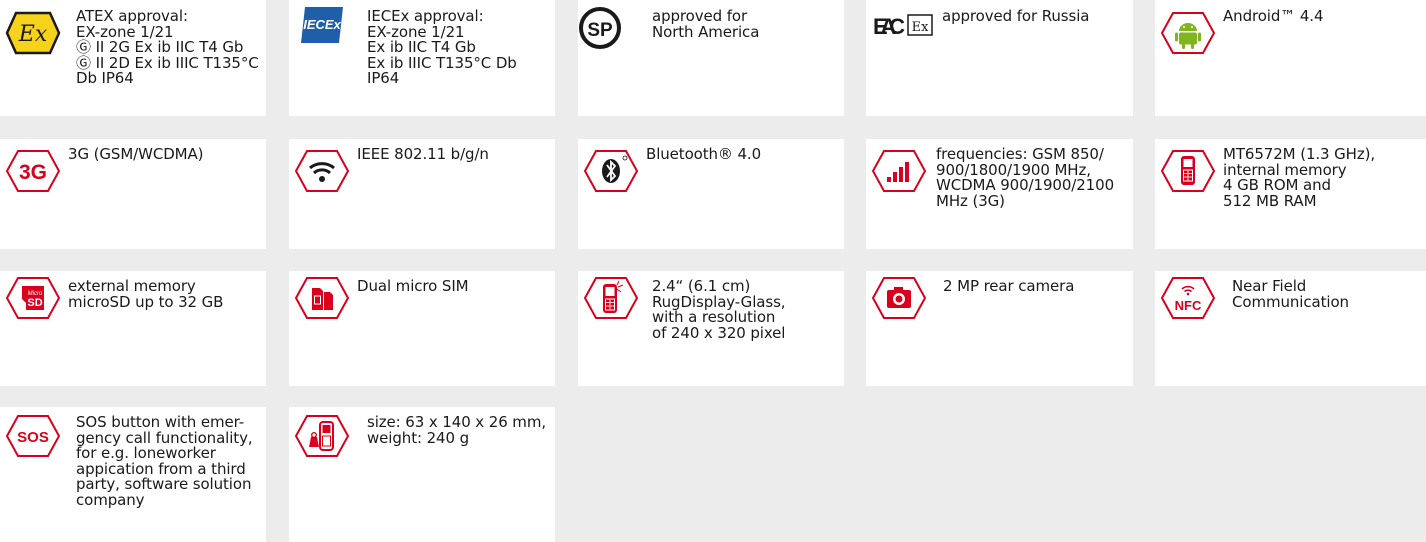 The height and width of the screenshot is (542, 1426). I want to click on microsd-icon: Micro SD, so click(33, 298).